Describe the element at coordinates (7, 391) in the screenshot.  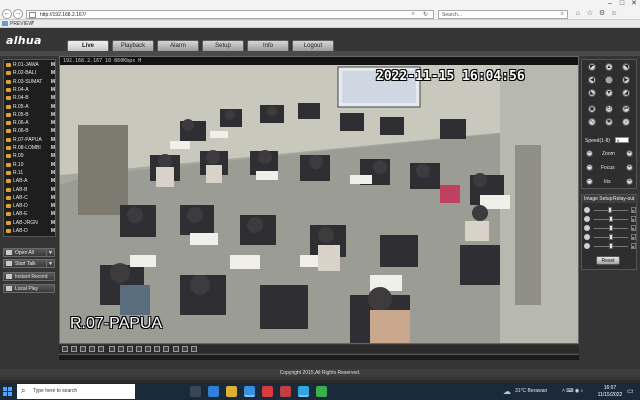
I see `windows-start-icon` at that location.